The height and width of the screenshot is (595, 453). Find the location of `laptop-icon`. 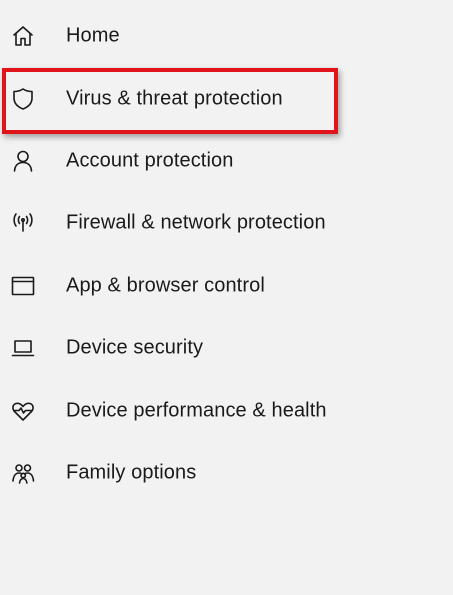

laptop-icon is located at coordinates (23, 348).